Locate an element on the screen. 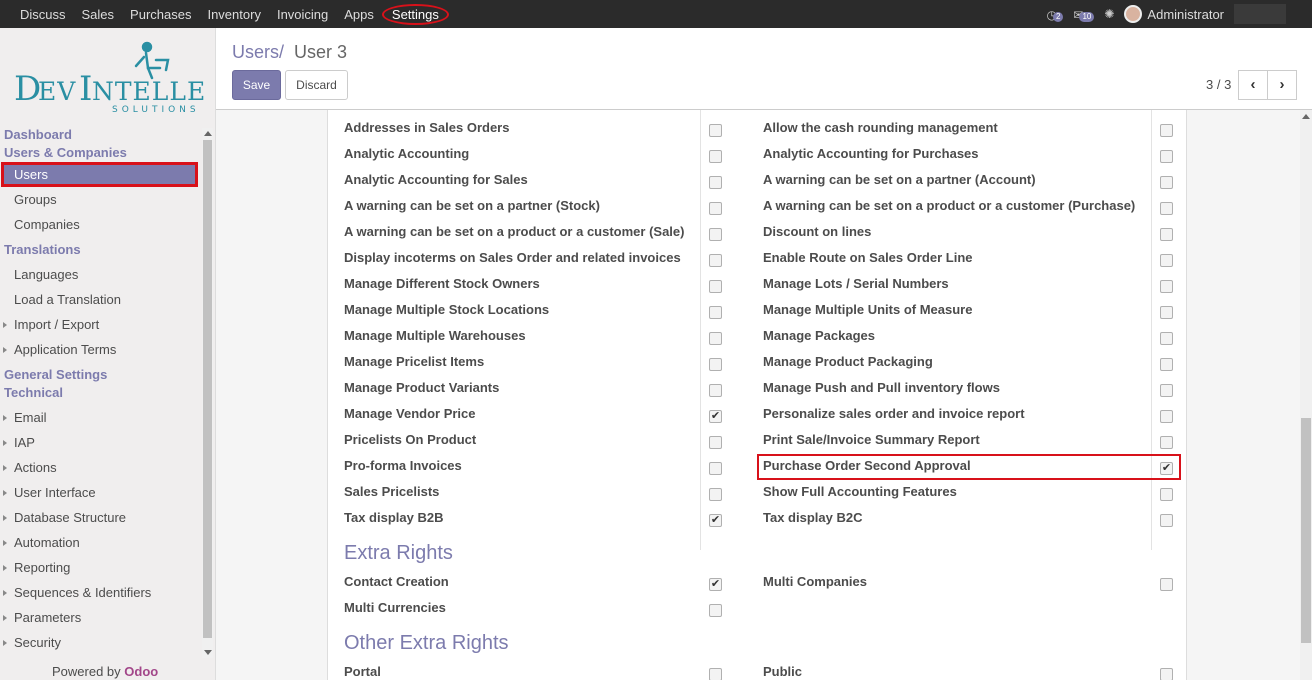  pager-previous-button: ‹ is located at coordinates (1253, 85).